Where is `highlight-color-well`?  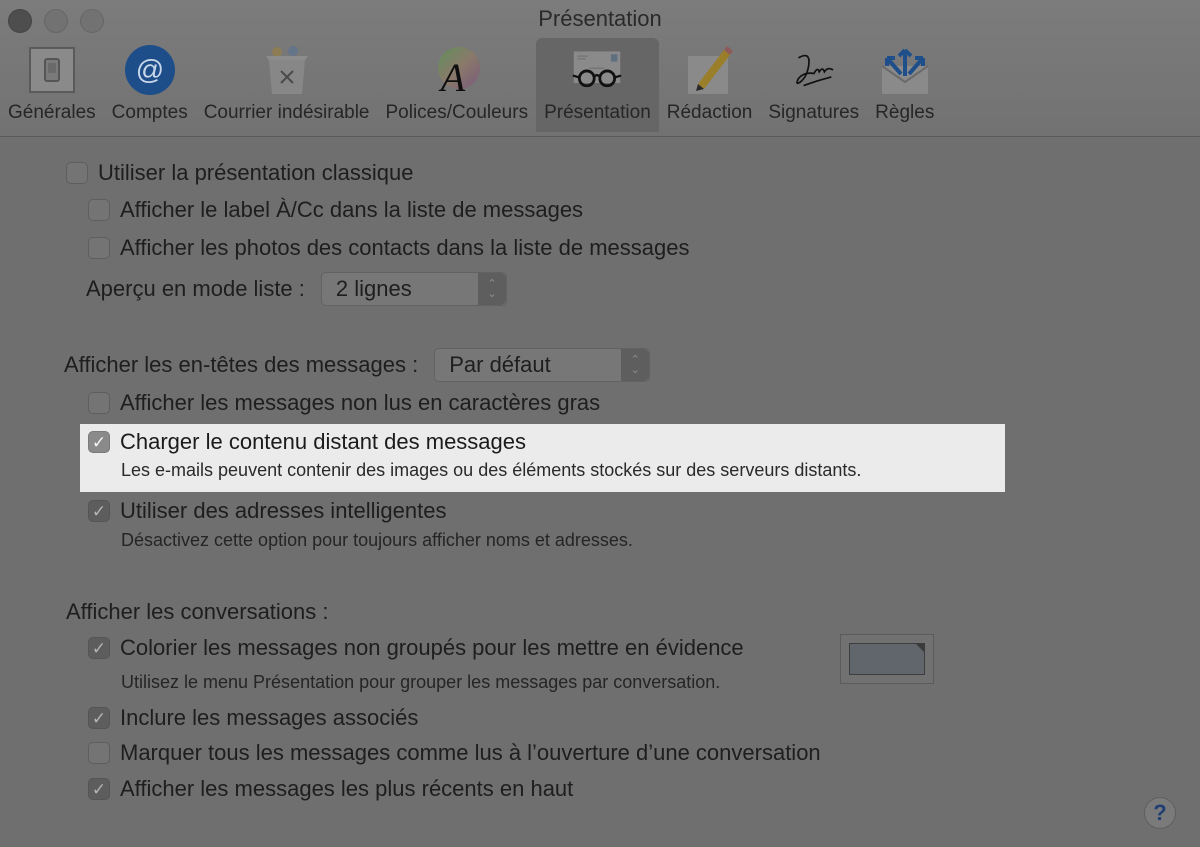 highlight-color-well is located at coordinates (887, 659).